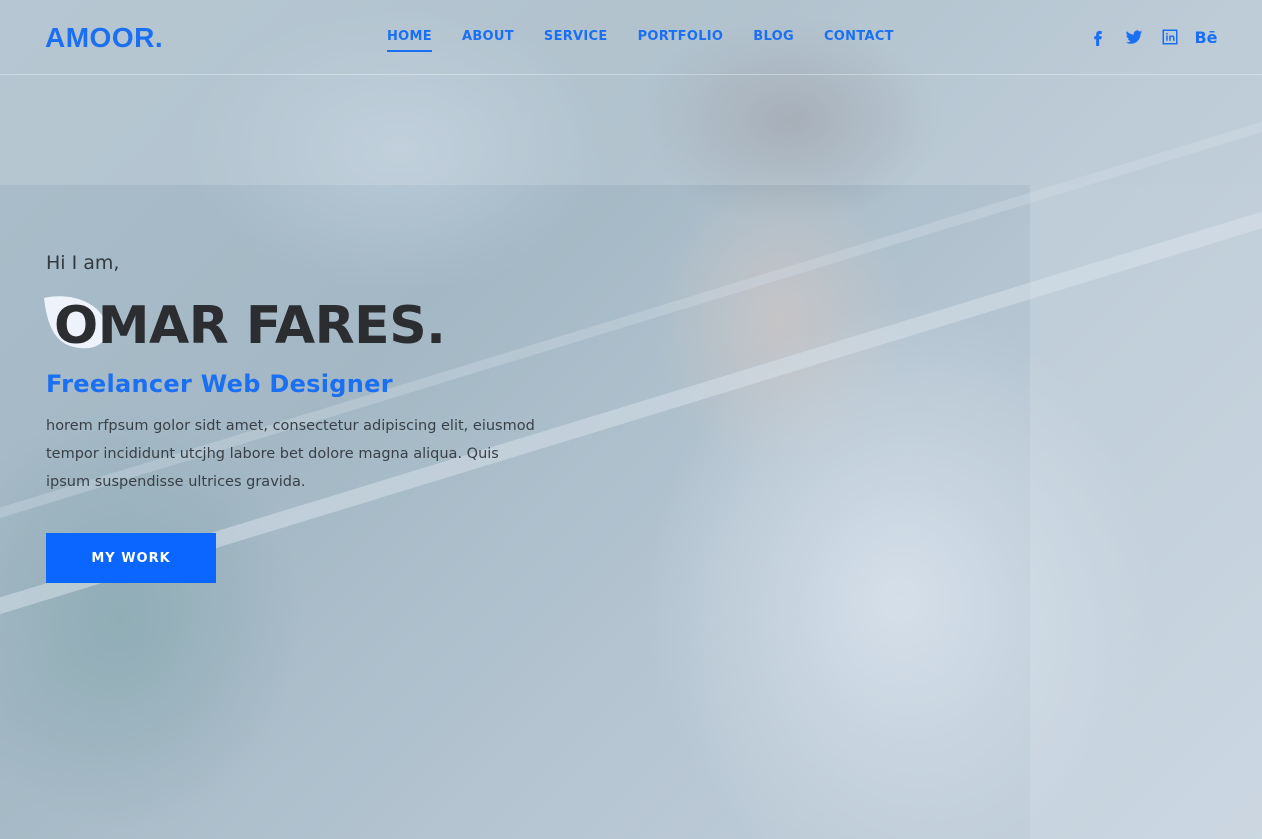 The width and height of the screenshot is (1262, 839). I want to click on hero-role: Freelancer Web Designer, so click(219, 384).